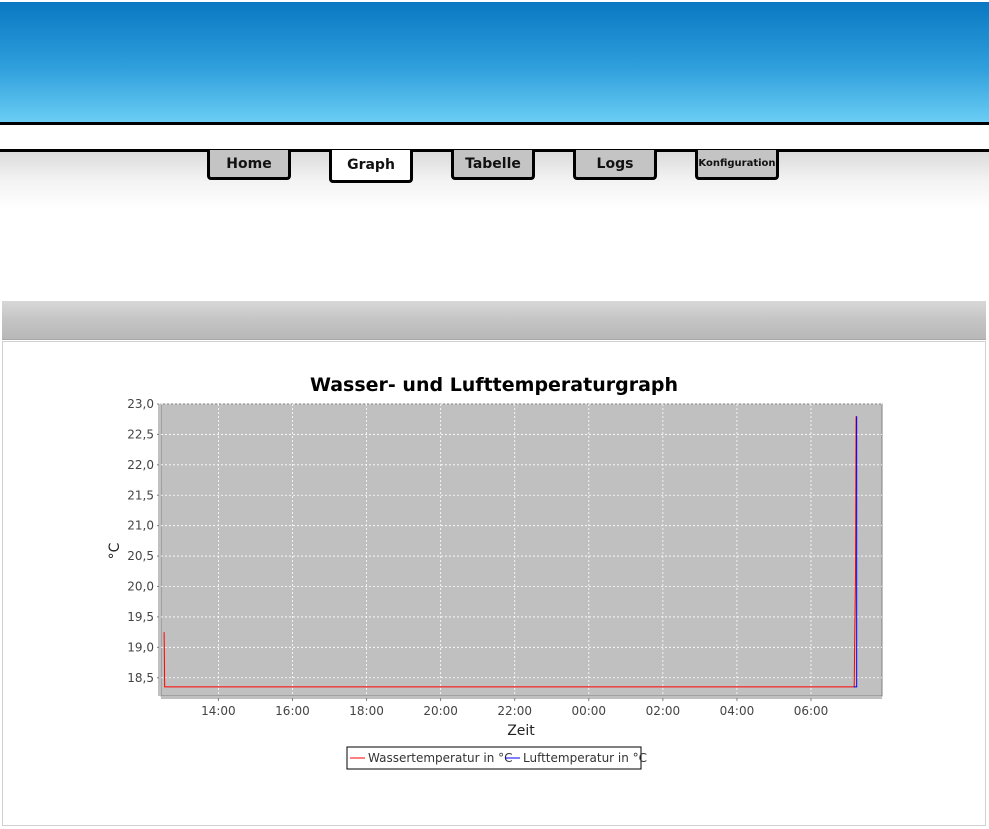 The height and width of the screenshot is (829, 989). What do you see at coordinates (737, 711) in the screenshot?
I see `x-tick-label: 04:00` at bounding box center [737, 711].